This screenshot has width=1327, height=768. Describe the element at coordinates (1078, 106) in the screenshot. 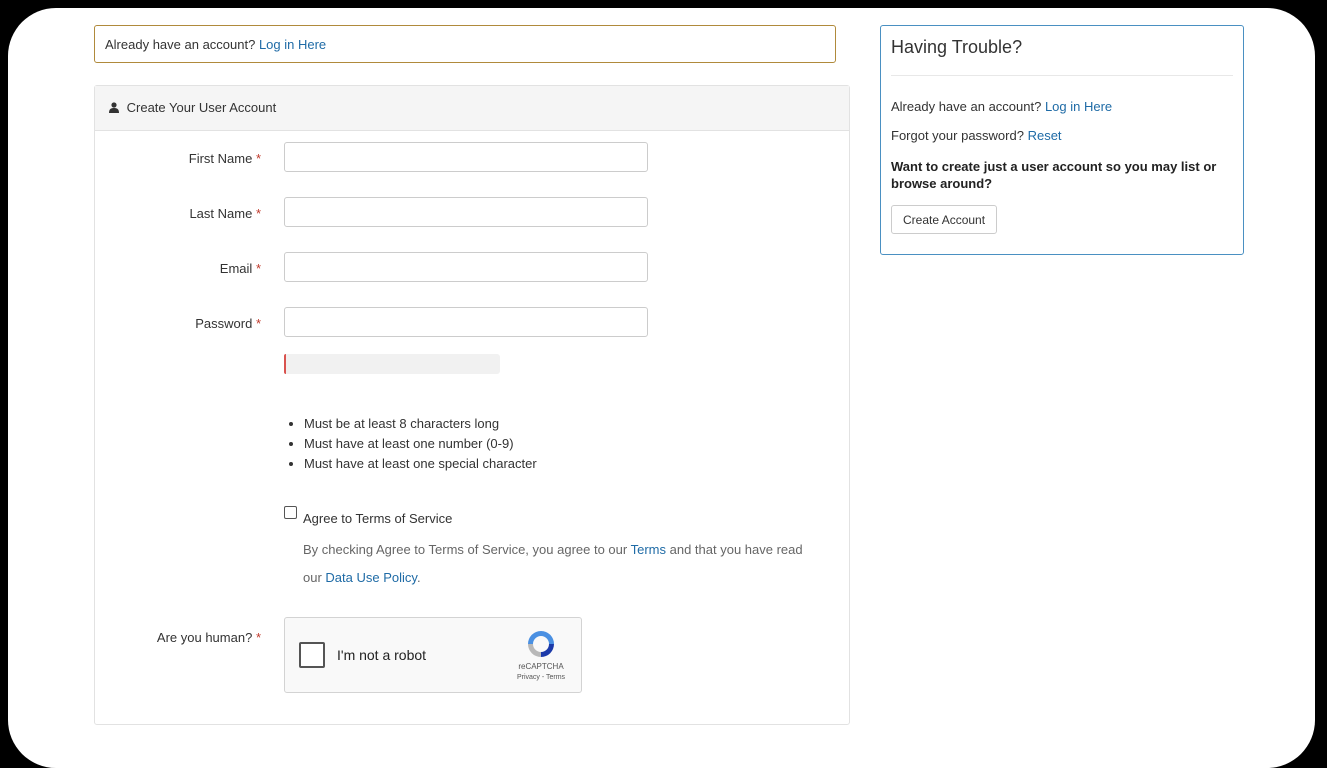

I see `sidebar-login-link: Log in Here` at that location.